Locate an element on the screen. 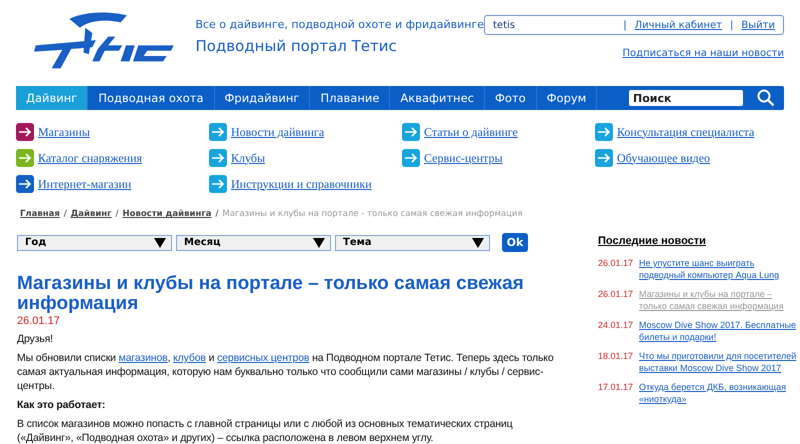  nav-tab: Форум is located at coordinates (567, 98).